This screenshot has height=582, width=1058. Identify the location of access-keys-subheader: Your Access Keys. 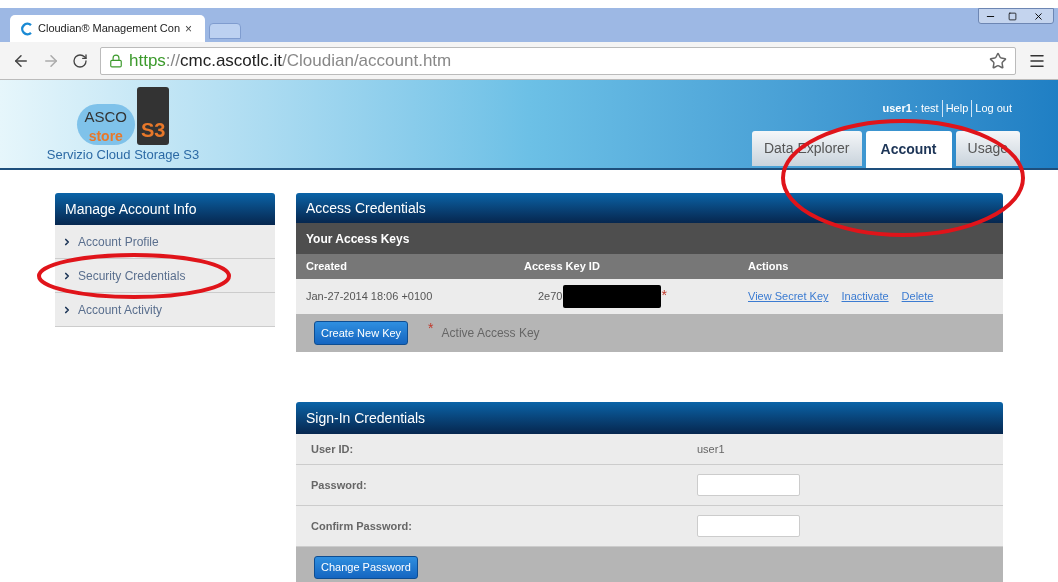
(649, 238).